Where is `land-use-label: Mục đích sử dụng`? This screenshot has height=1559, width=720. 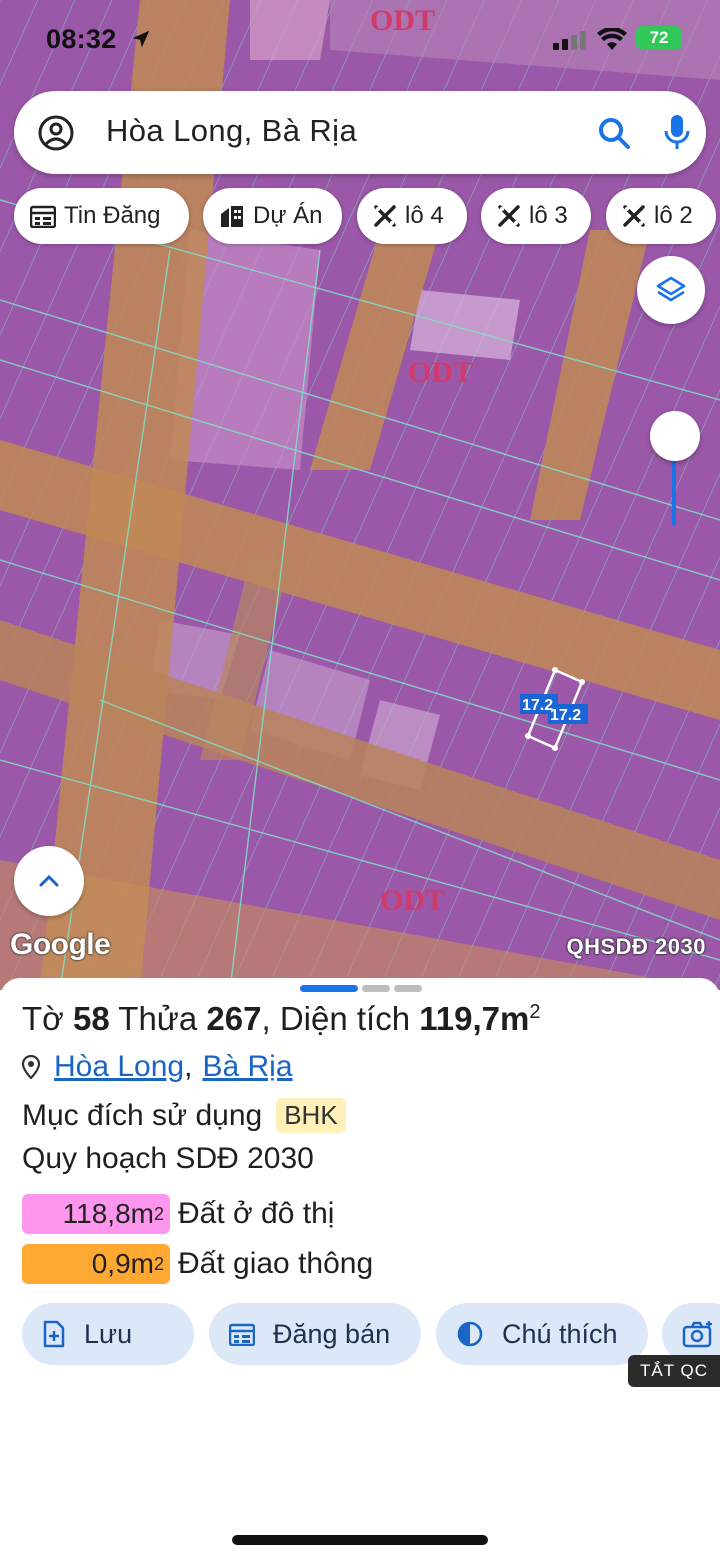
land-use-label: Mục đích sử dụng is located at coordinates (142, 1115).